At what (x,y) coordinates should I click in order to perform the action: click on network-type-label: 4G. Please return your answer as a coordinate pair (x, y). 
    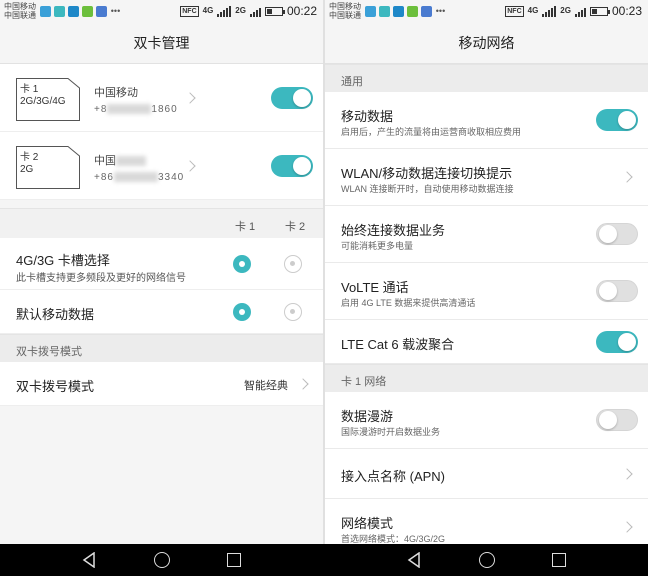
    Looking at the image, I should click on (533, 10).